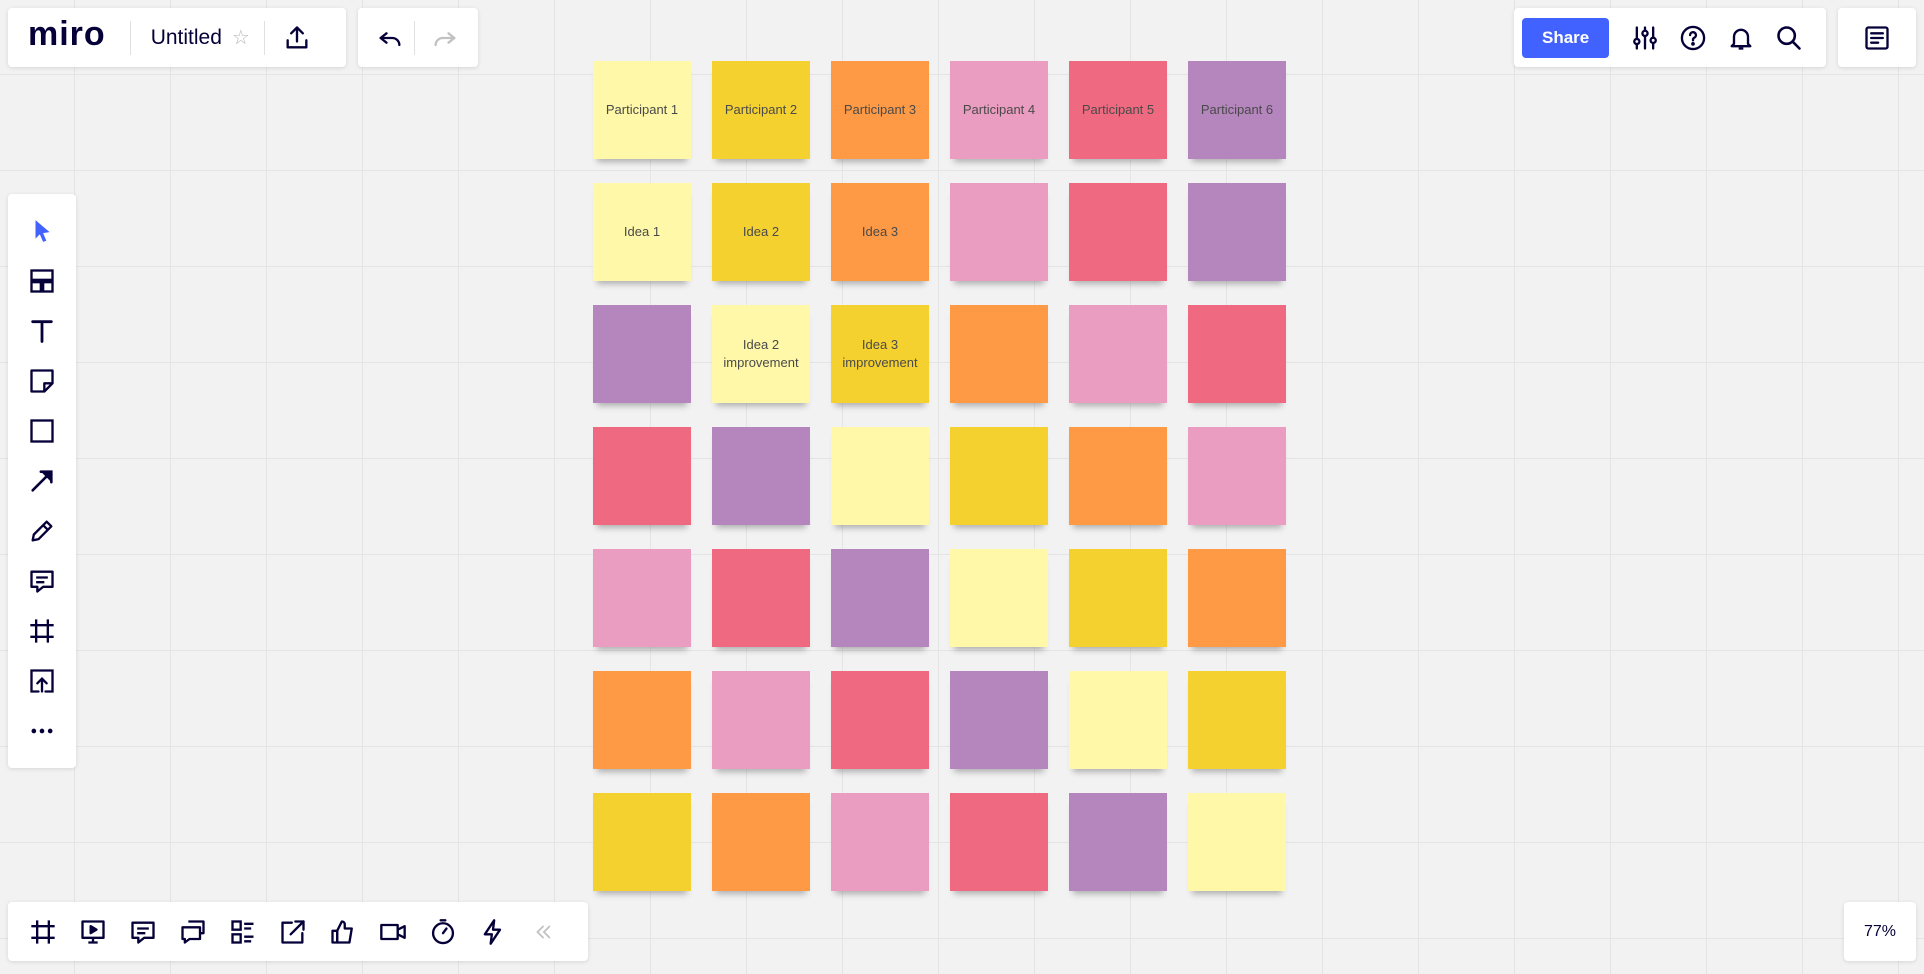  Describe the element at coordinates (248, 37) in the screenshot. I see `star-icon: ☆` at that location.